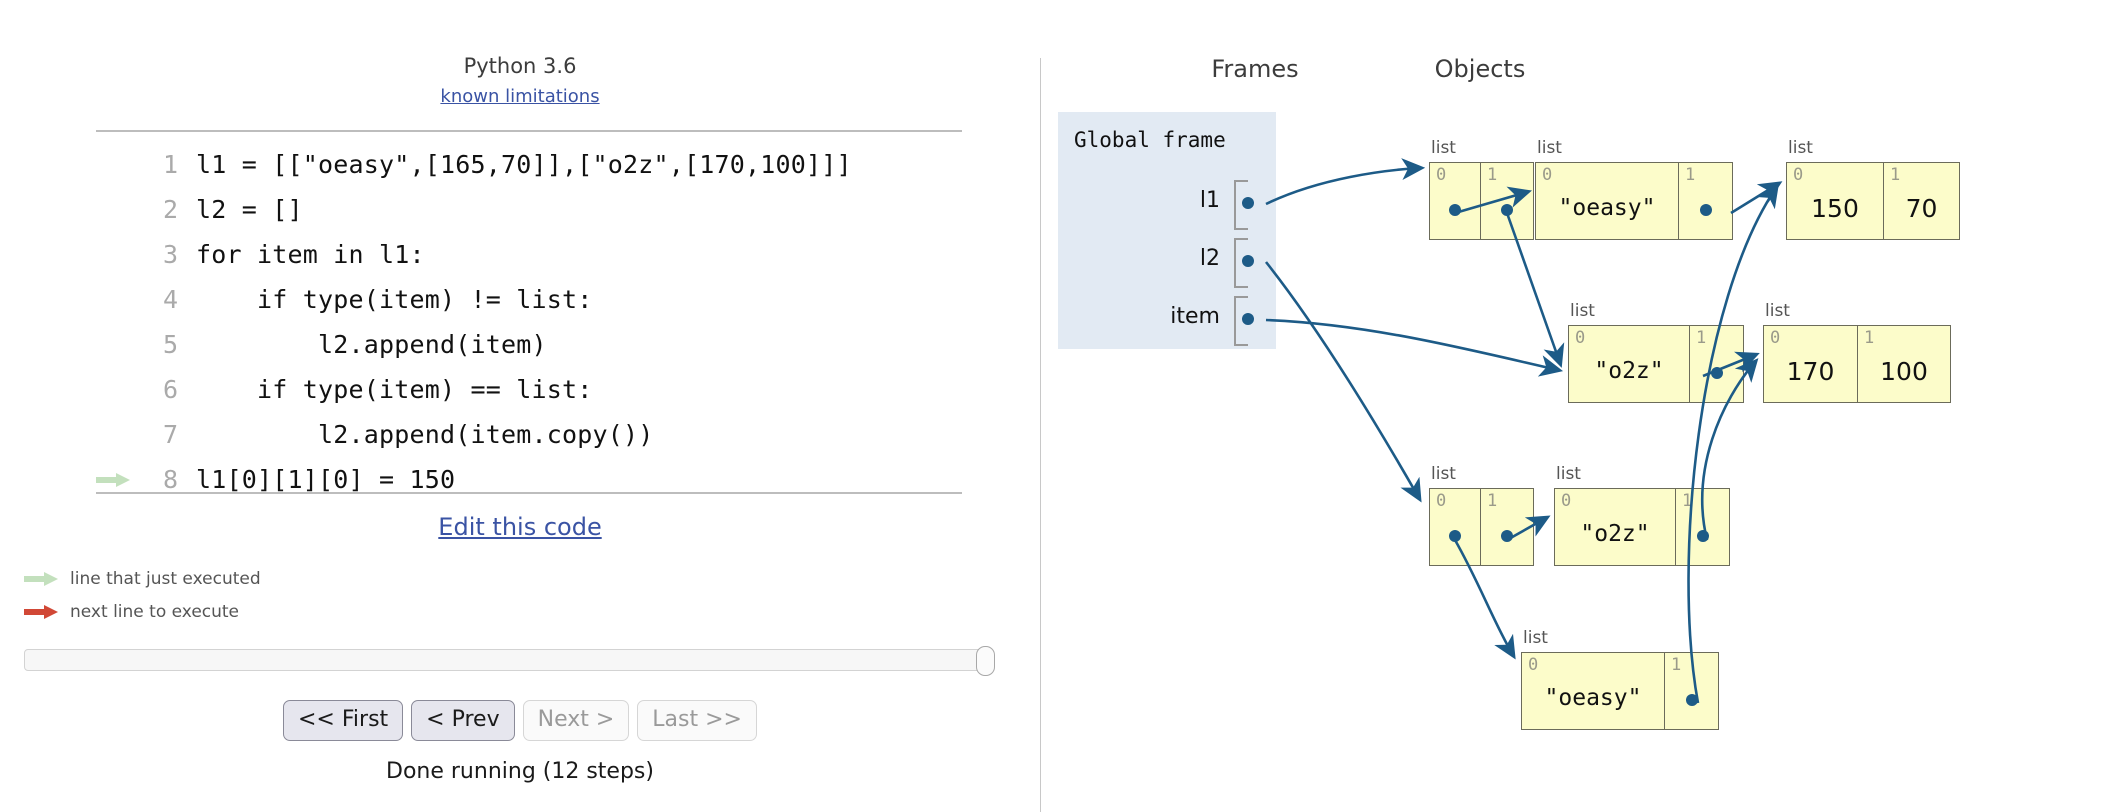  I want to click on legend-executed-label: line that just executed, so click(165, 579).